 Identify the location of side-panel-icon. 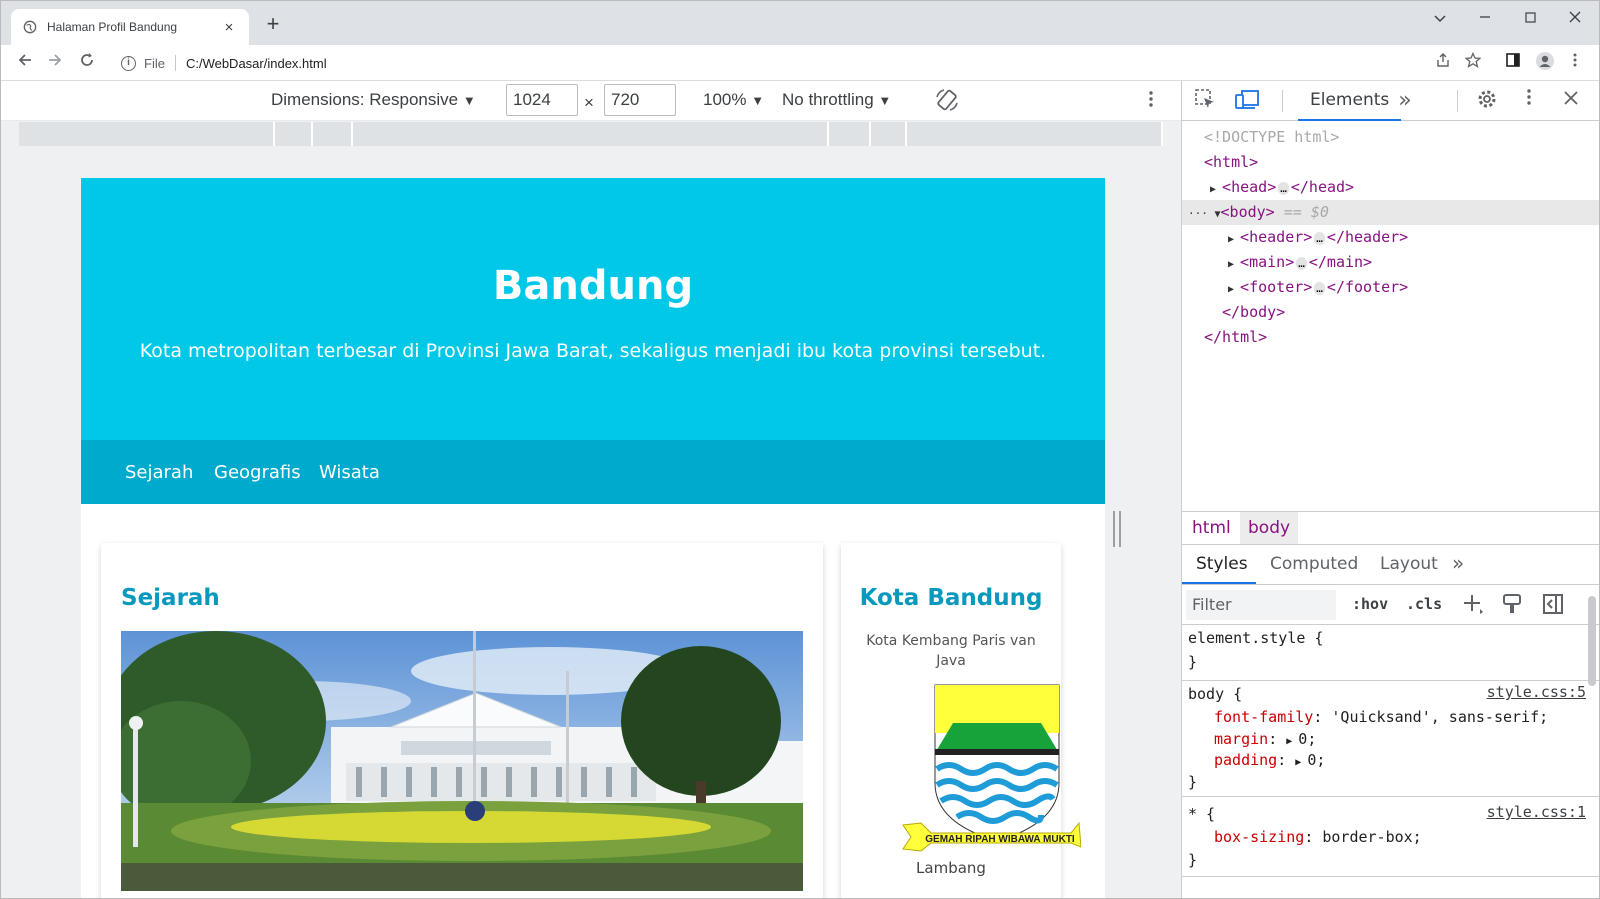
(1513, 63).